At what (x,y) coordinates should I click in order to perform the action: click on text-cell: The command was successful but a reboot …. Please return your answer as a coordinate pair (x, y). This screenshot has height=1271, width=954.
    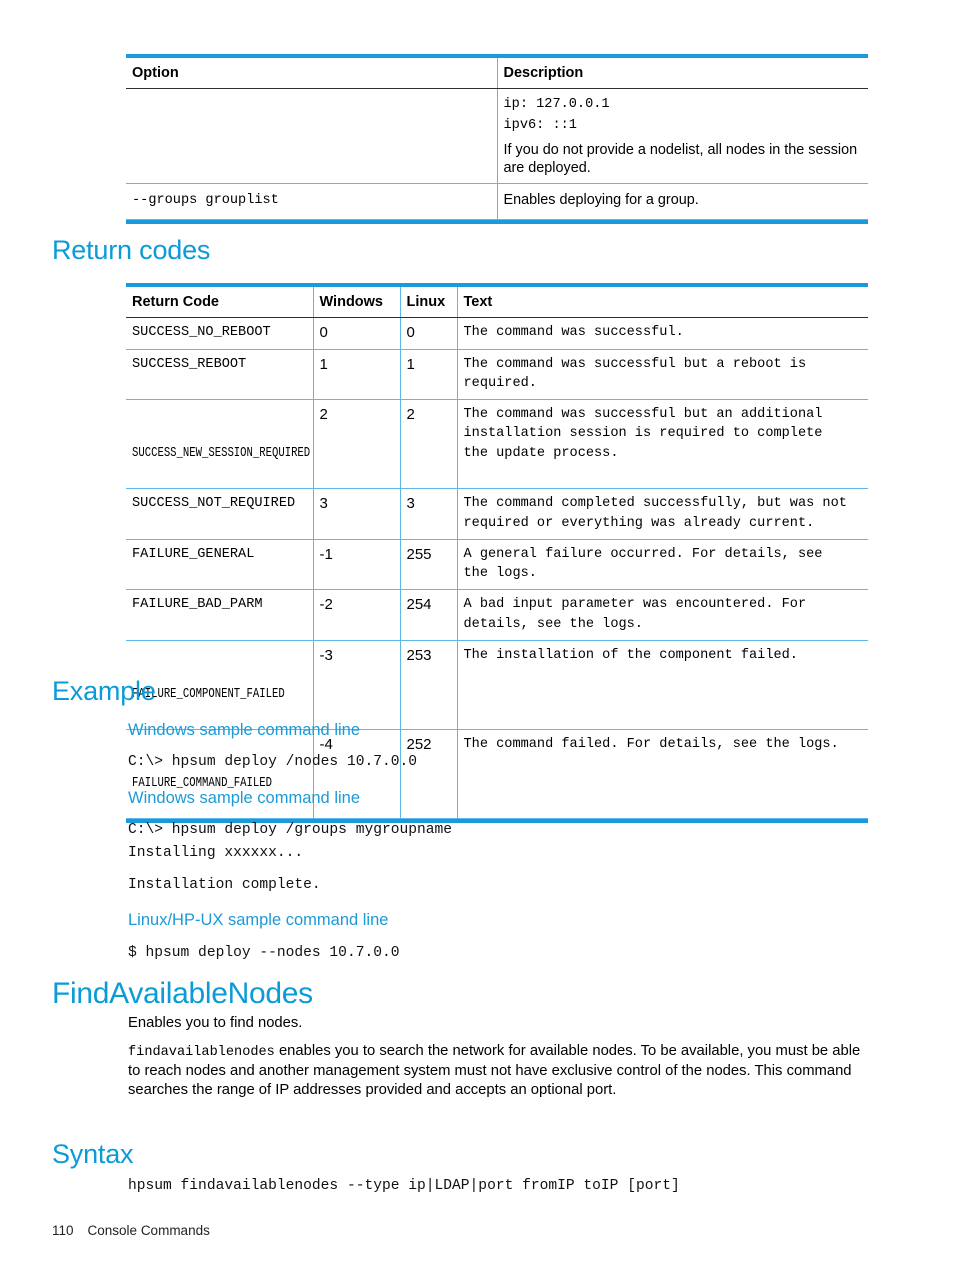
    Looking at the image, I should click on (662, 374).